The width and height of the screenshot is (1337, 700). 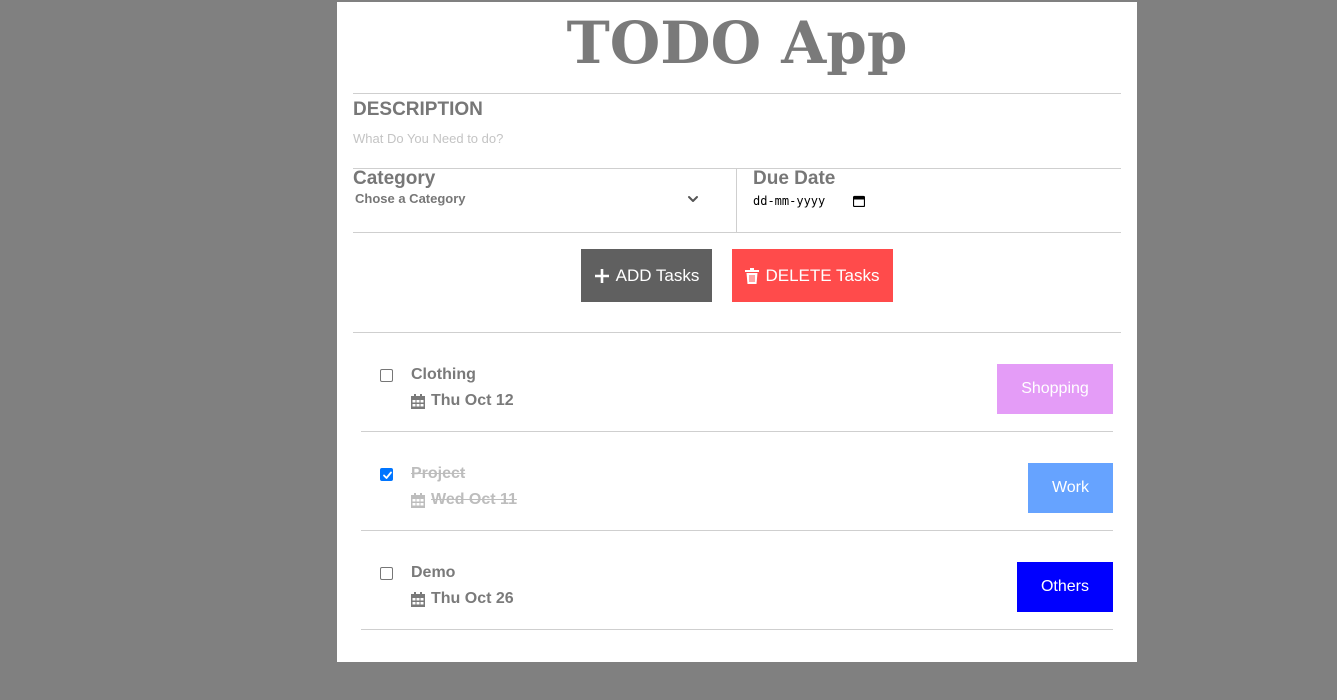 What do you see at coordinates (443, 374) in the screenshot?
I see `task-name: Clothing` at bounding box center [443, 374].